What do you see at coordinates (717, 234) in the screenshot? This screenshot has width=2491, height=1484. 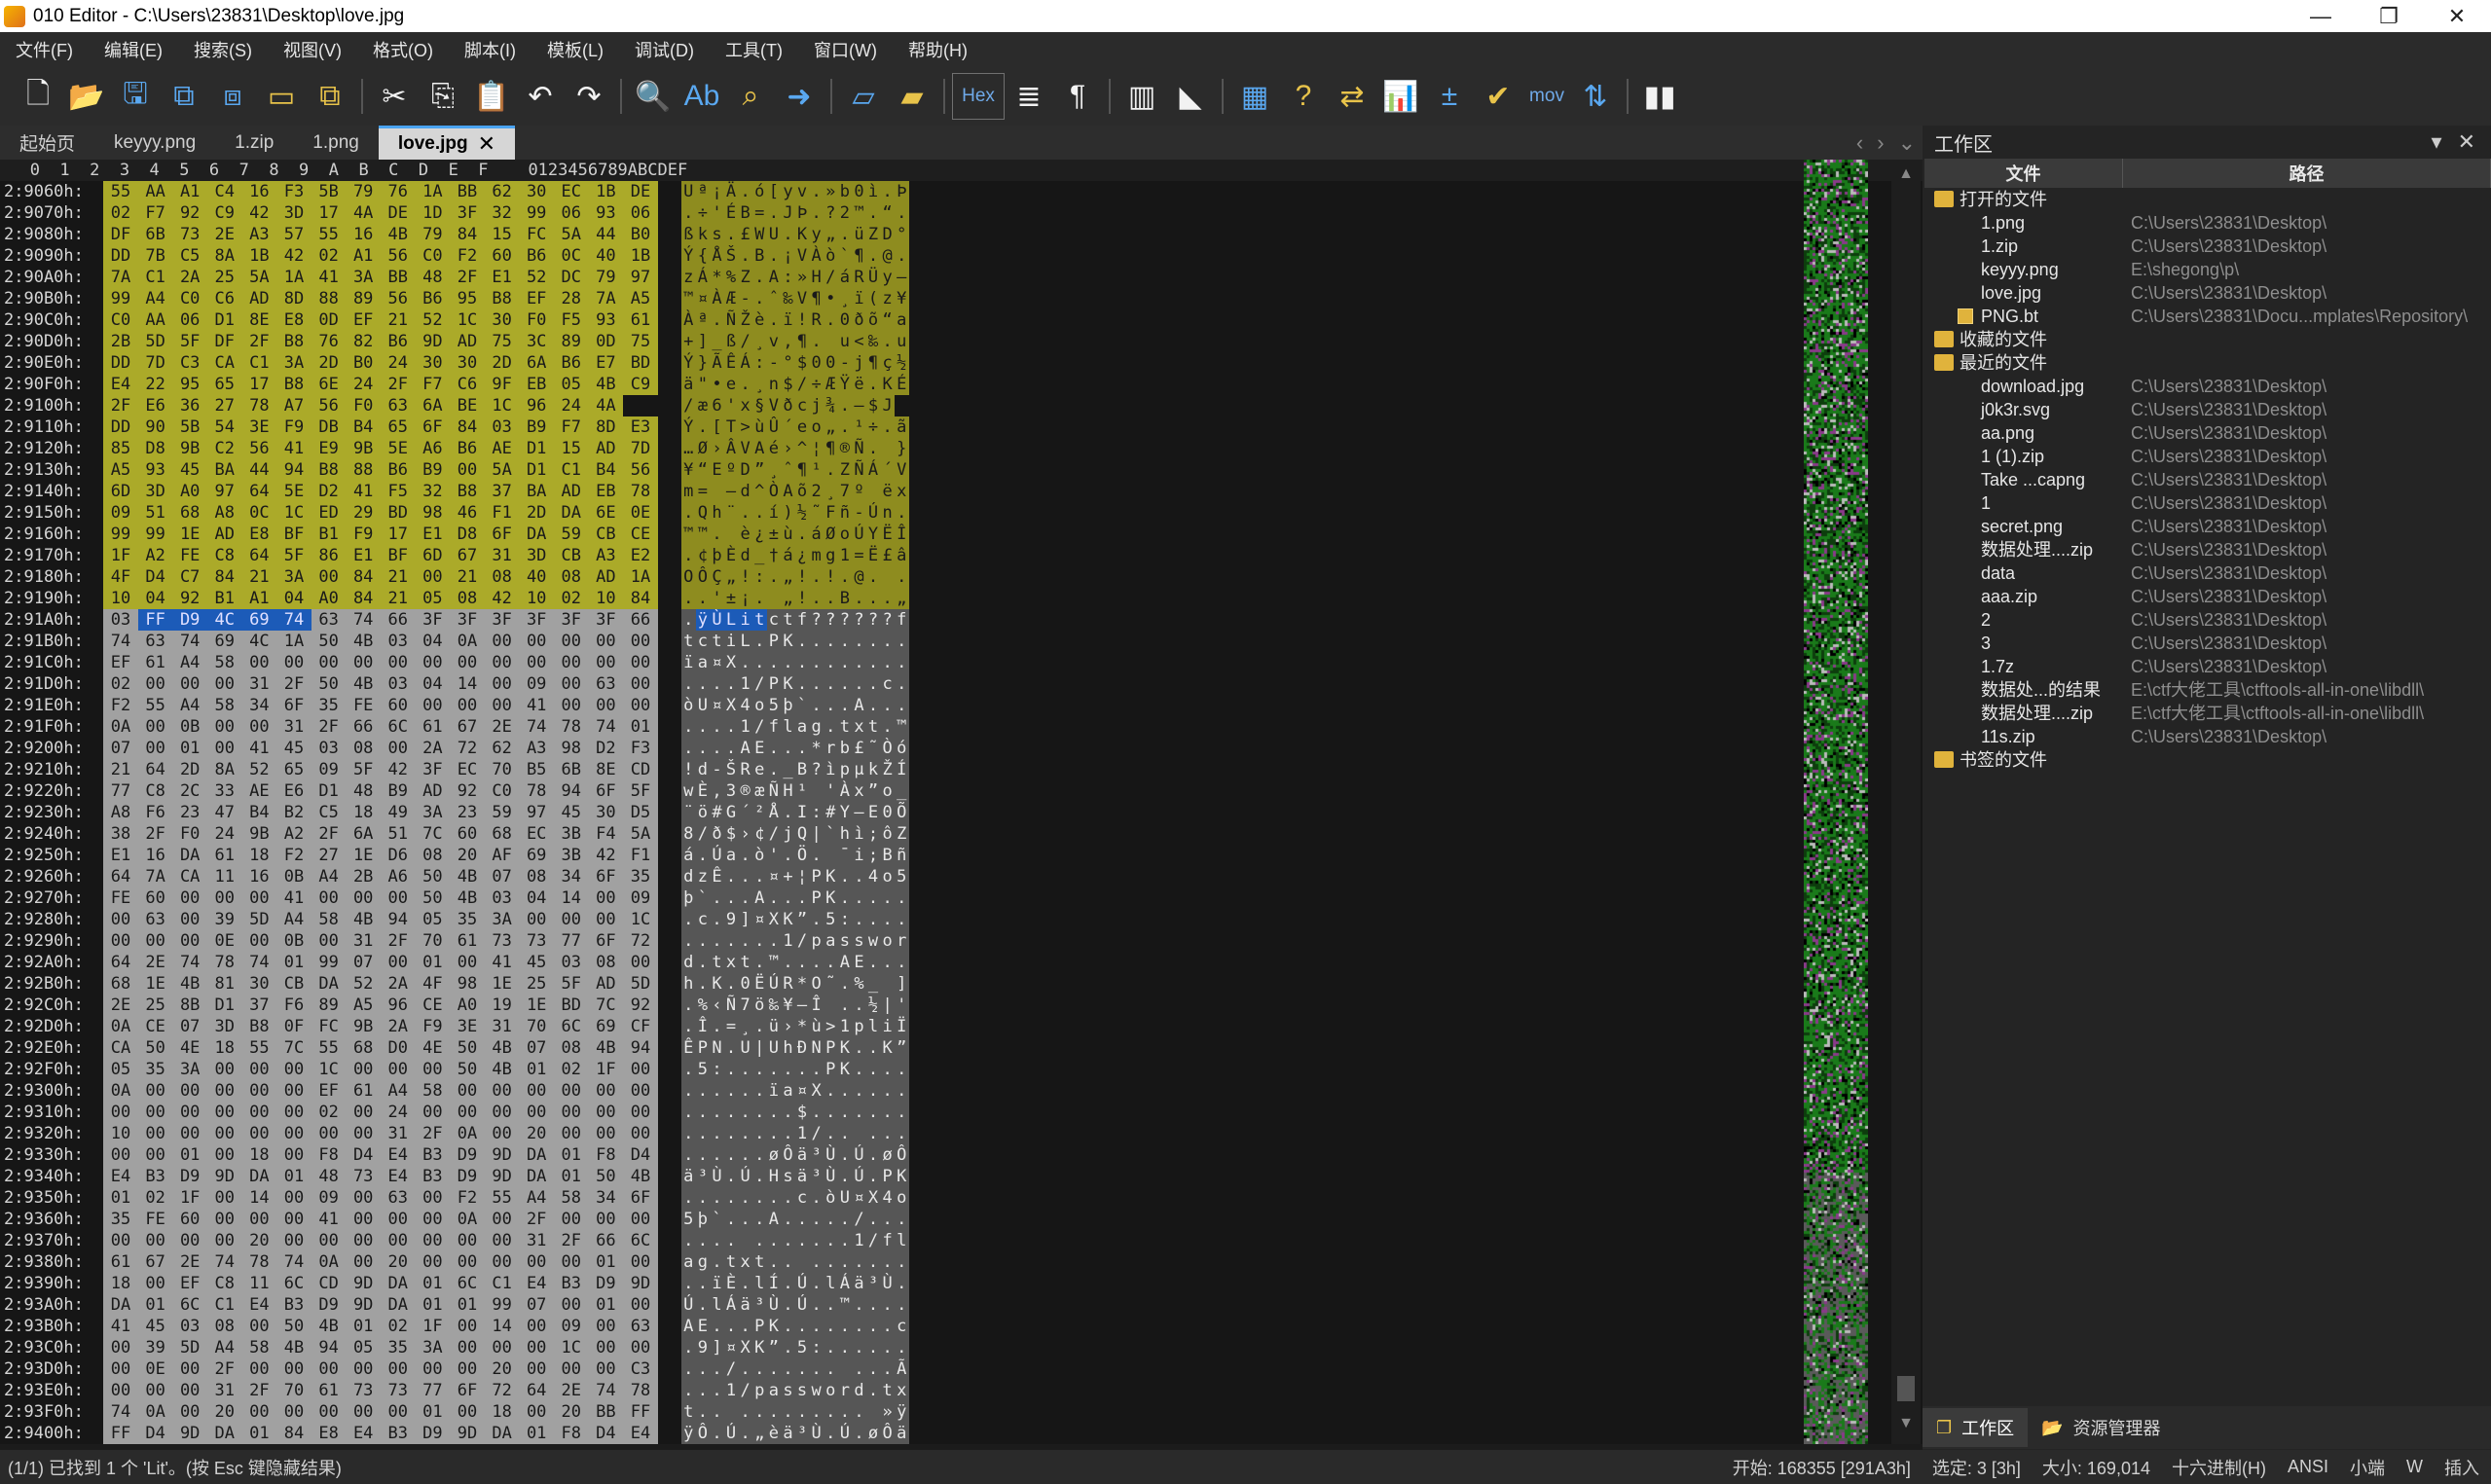 I see `ascii-char: s` at bounding box center [717, 234].